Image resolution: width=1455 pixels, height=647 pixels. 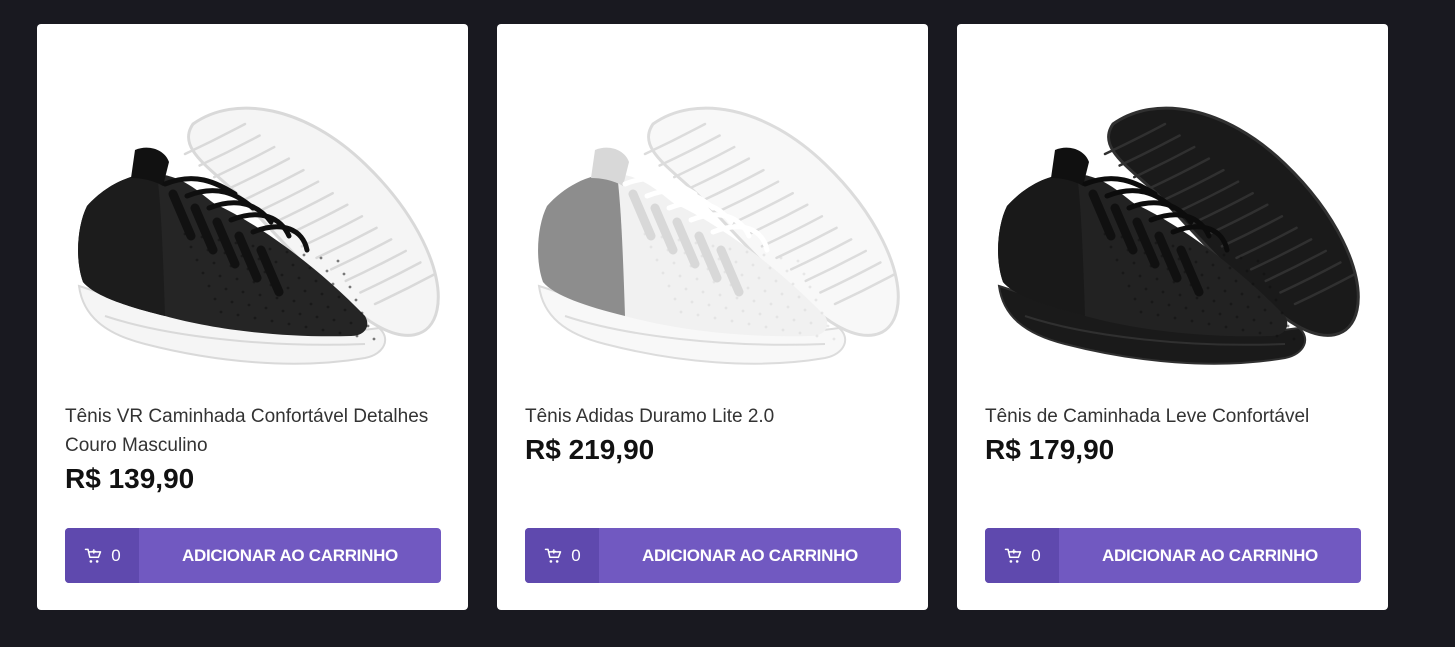 What do you see at coordinates (650, 416) in the screenshot?
I see `product-title: Tênis Adidas Duramo Lite 2.0` at bounding box center [650, 416].